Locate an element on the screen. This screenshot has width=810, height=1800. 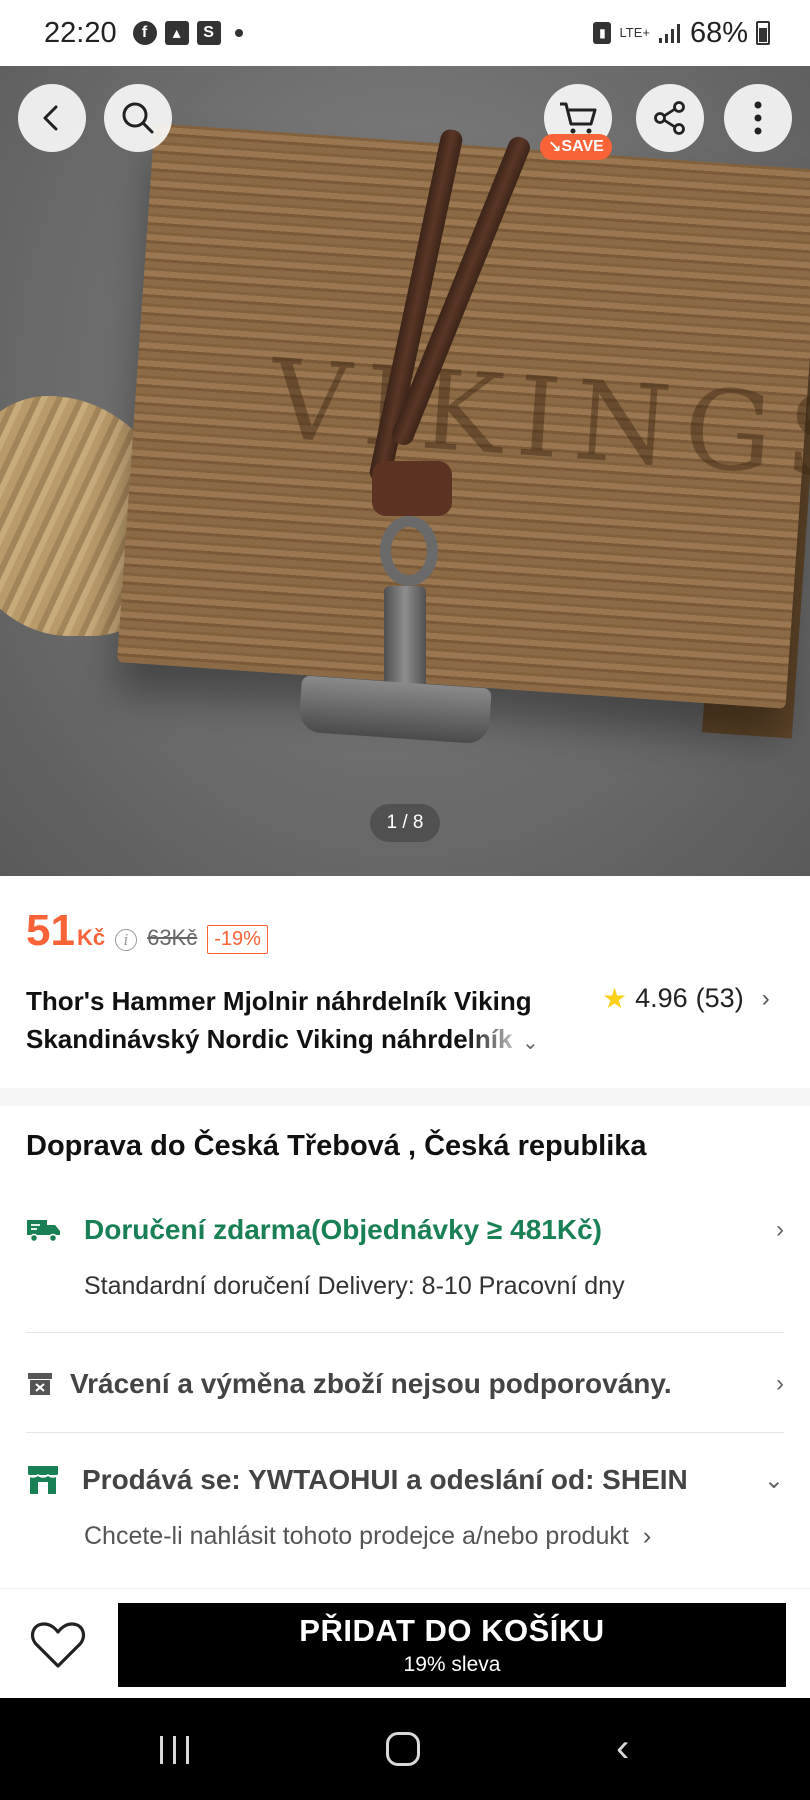
chevron-left-icon is located at coordinates (50, 118).